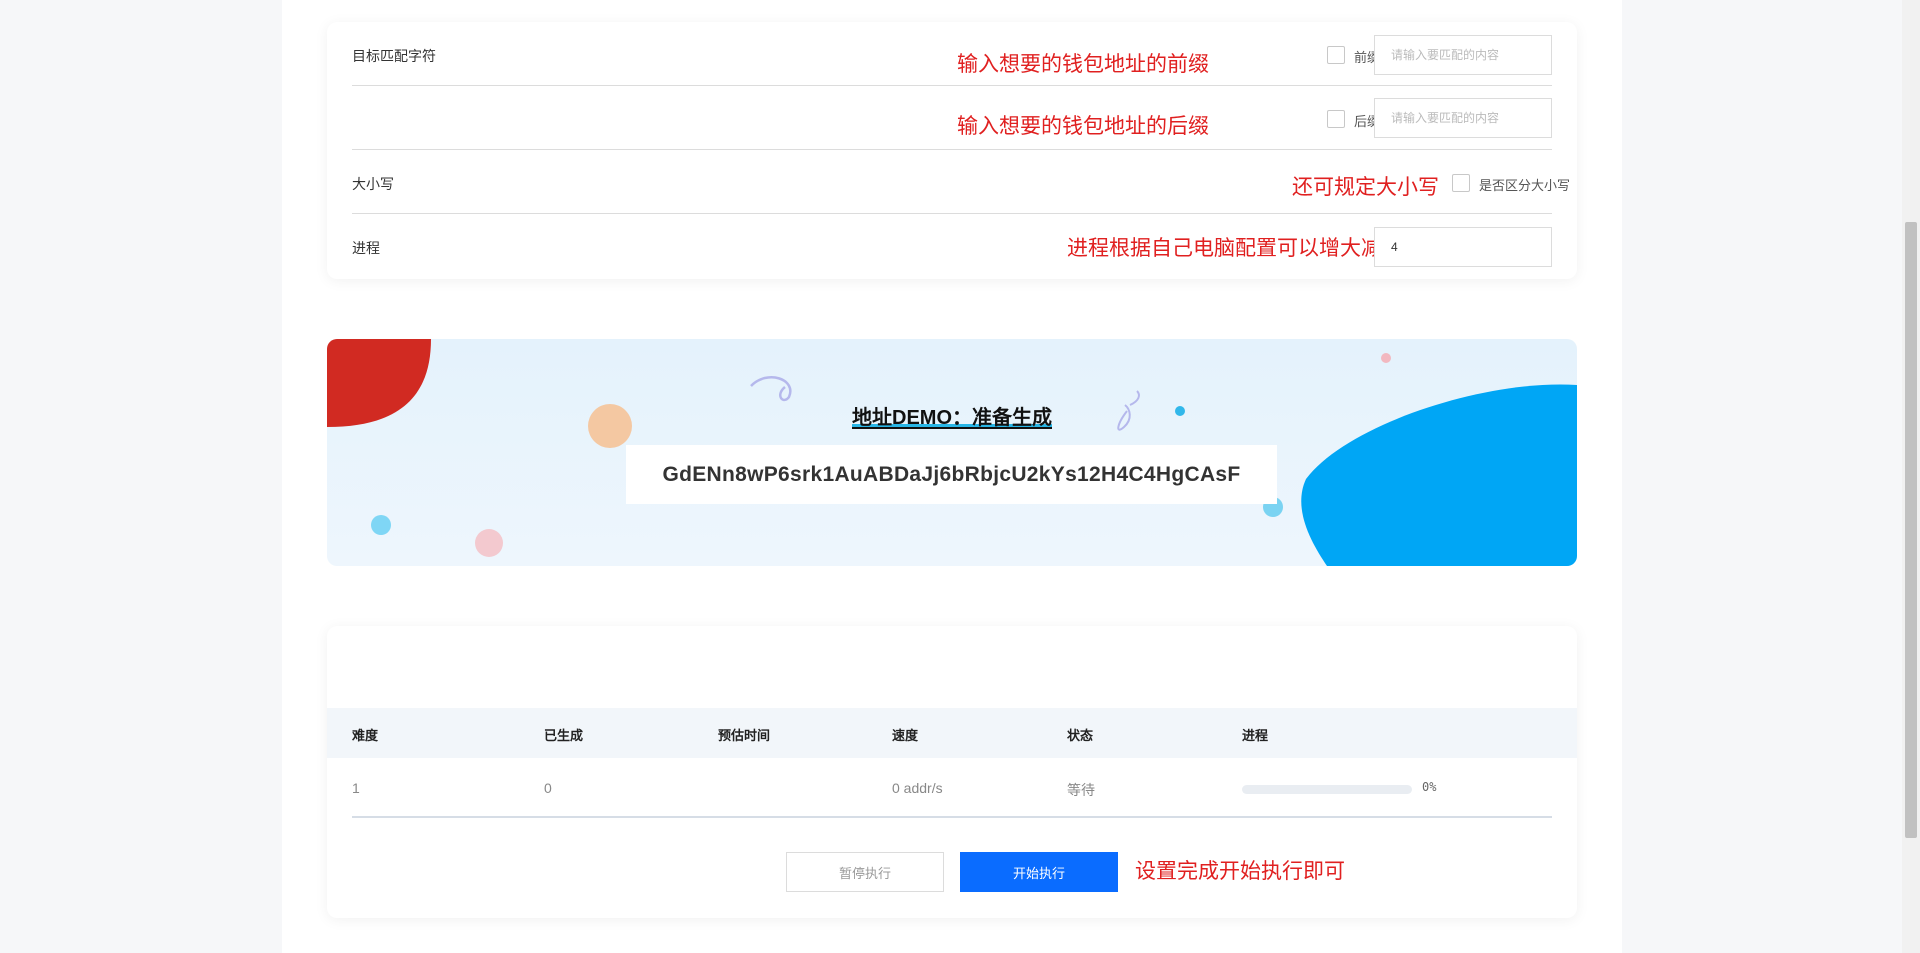 The height and width of the screenshot is (953, 1920). Describe the element at coordinates (548, 788) in the screenshot. I see `cell-generated: 0` at that location.